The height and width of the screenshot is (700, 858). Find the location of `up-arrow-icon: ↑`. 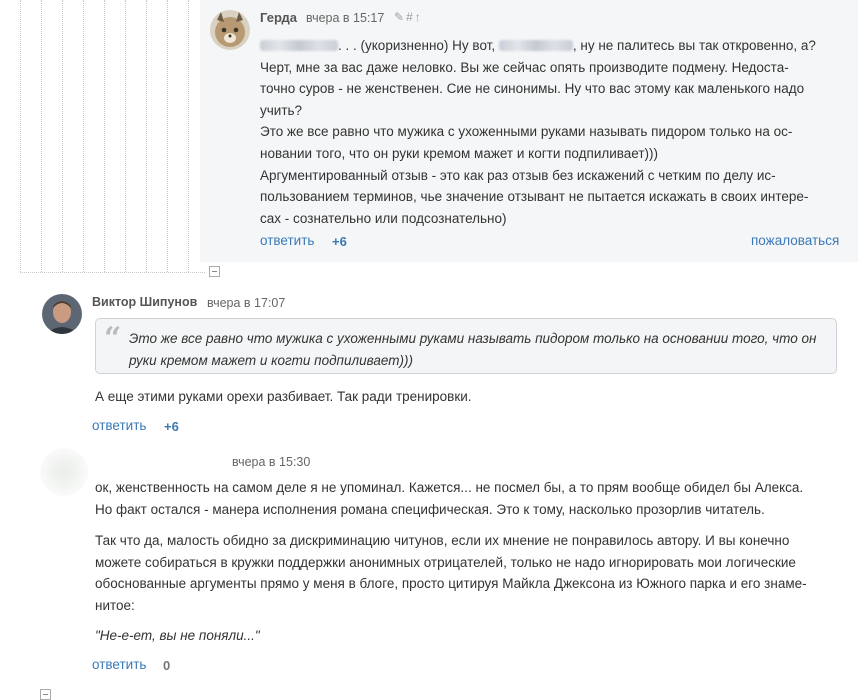

up-arrow-icon: ↑ is located at coordinates (419, 17).